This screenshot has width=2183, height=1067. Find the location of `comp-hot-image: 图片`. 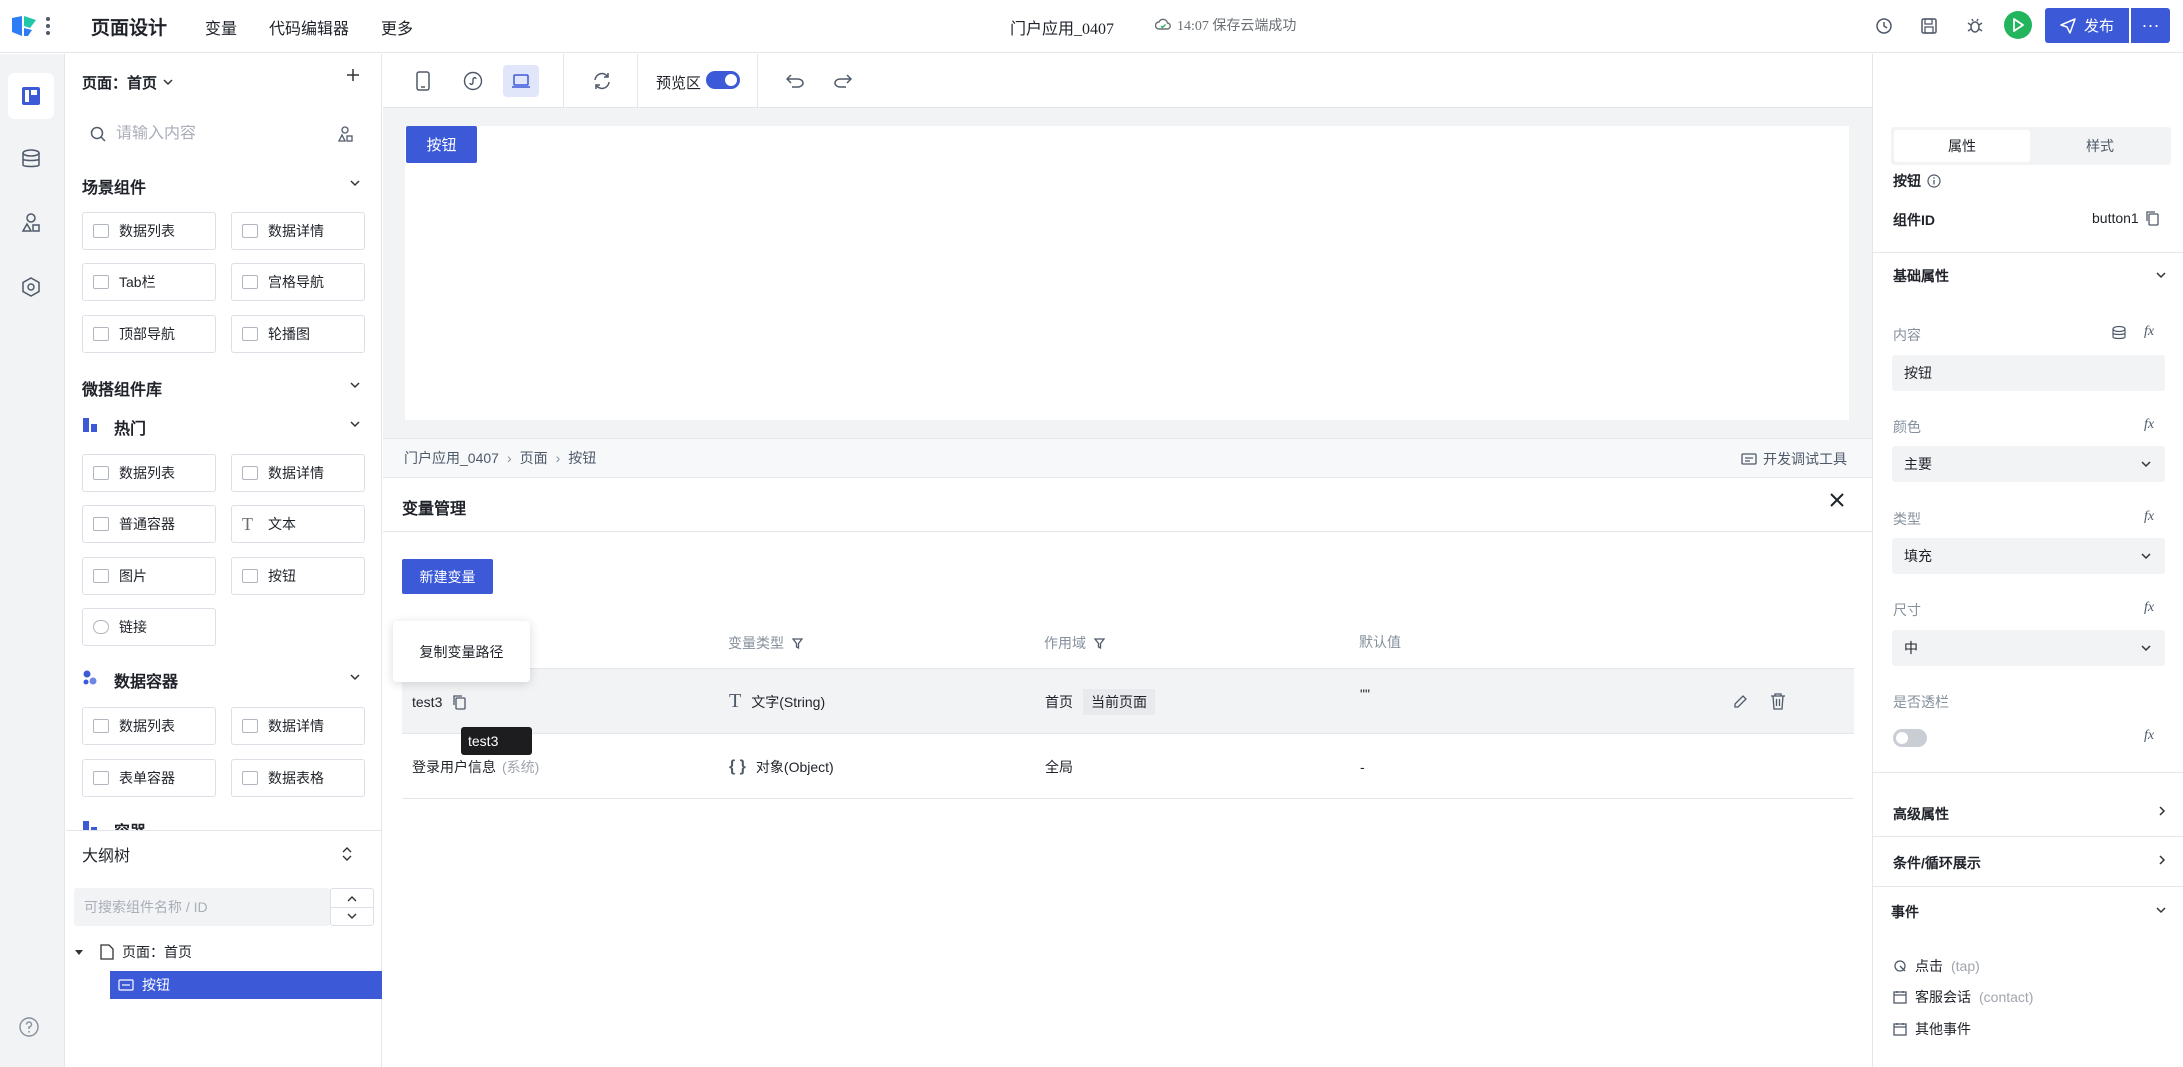

comp-hot-image: 图片 is located at coordinates (149, 576).